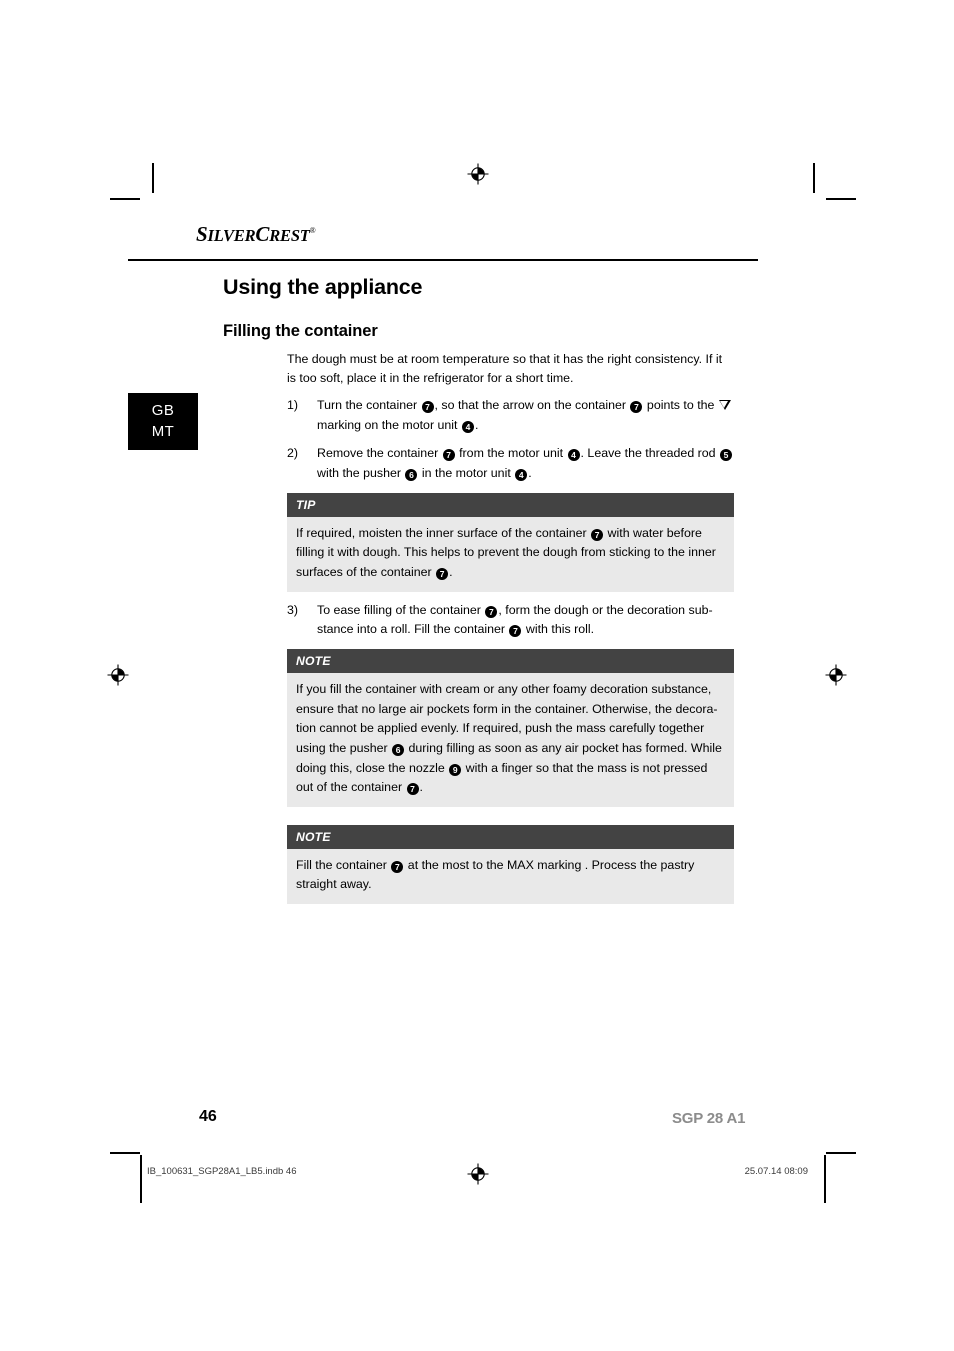  What do you see at coordinates (208, 1116) in the screenshot?
I see `page-number: 46` at bounding box center [208, 1116].